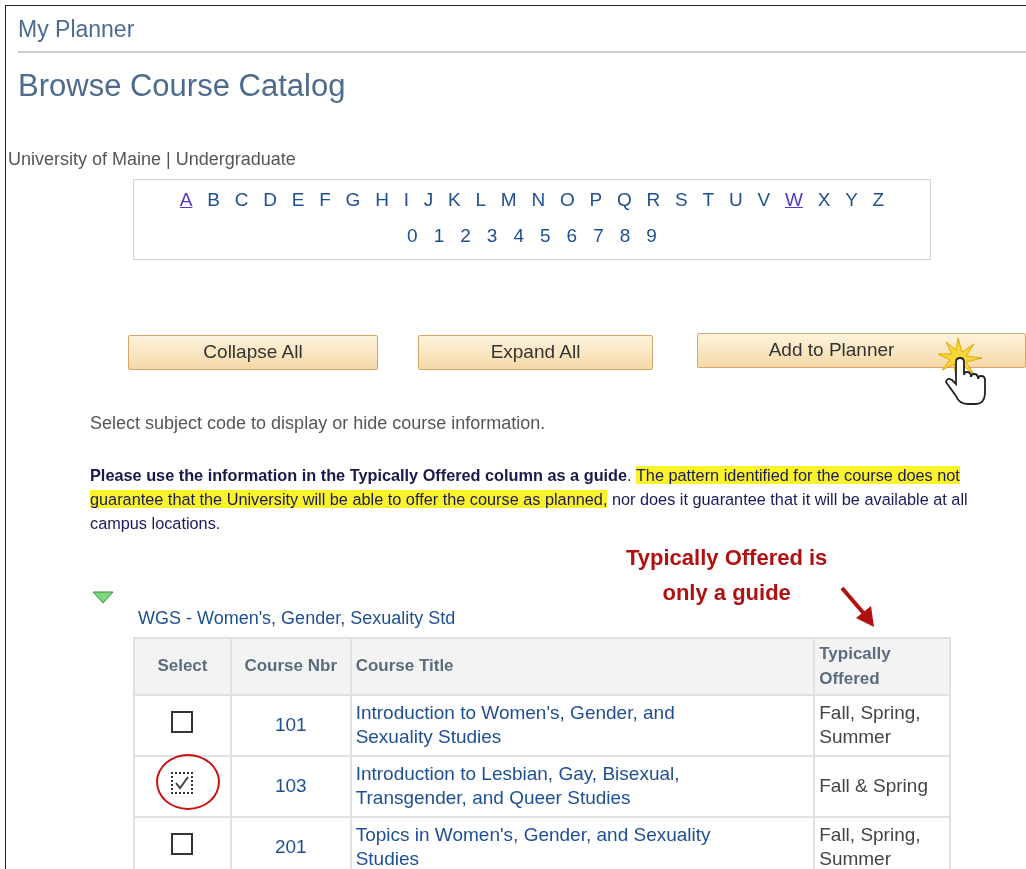  I want to click on letter-link: E, so click(298, 199).